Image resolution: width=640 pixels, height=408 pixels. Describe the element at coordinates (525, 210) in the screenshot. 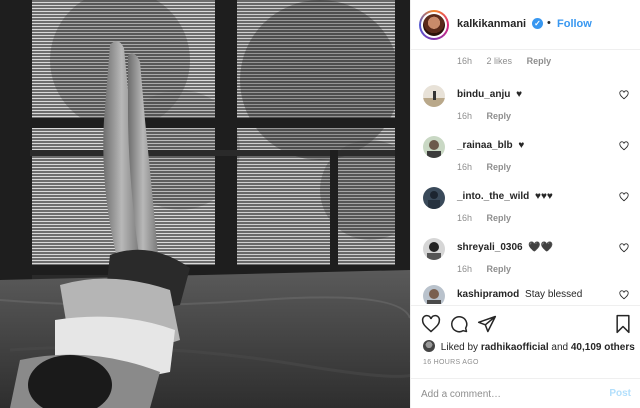

I see `list-item: _into._the_wild ♥♥♥ 16h Reply` at that location.